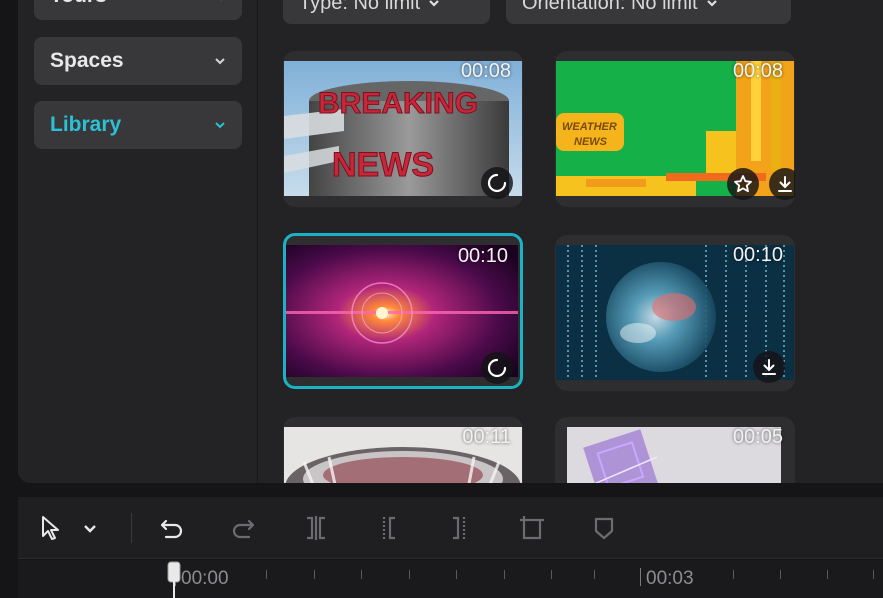 This screenshot has height=598, width=883. What do you see at coordinates (403, 311) in the screenshot?
I see `media-card-selected: 00:10` at bounding box center [403, 311].